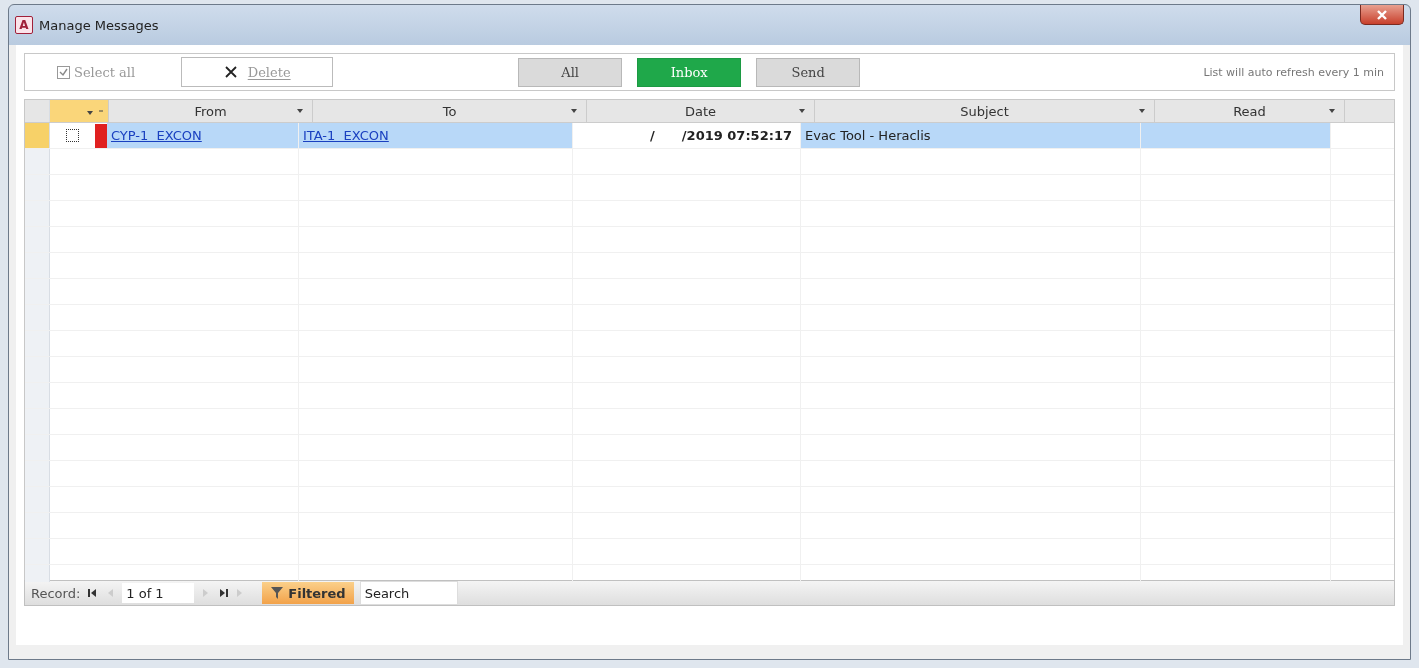  What do you see at coordinates (230, 72) in the screenshot?
I see `x-icon` at bounding box center [230, 72].